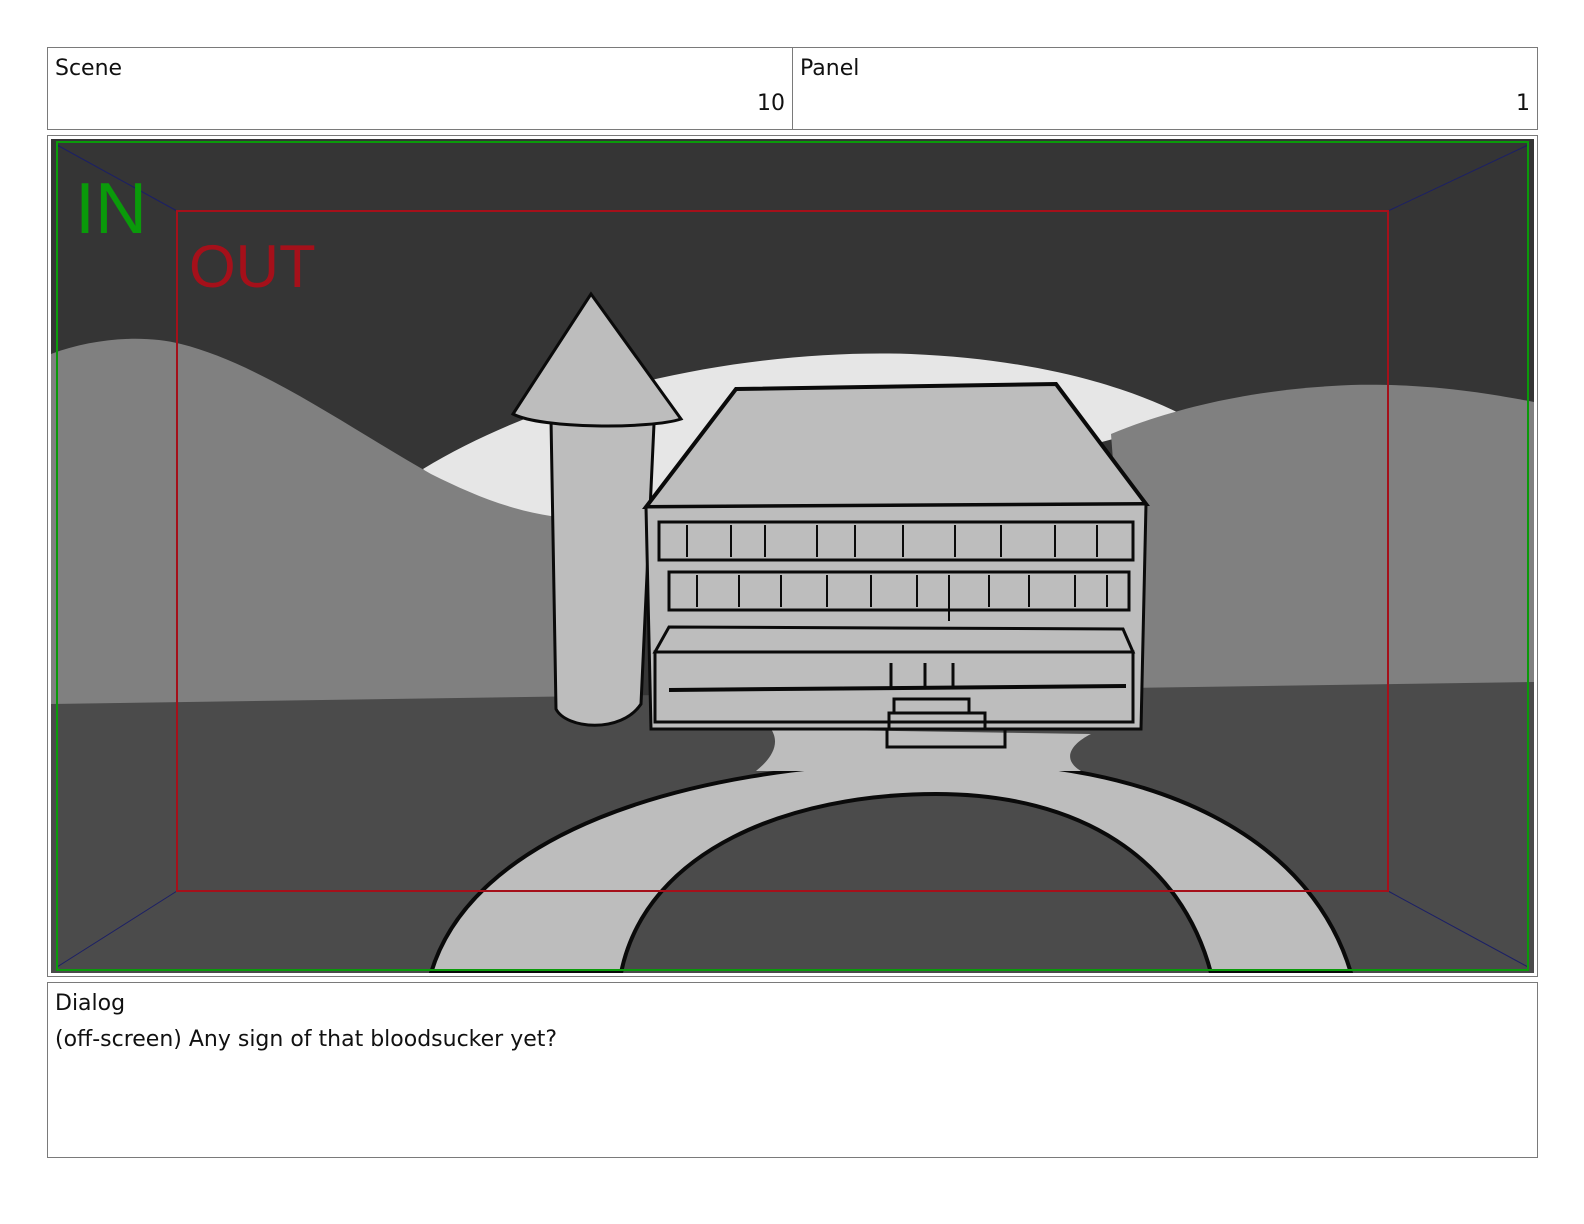 This screenshot has width=1584, height=1224. What do you see at coordinates (771, 103) in the screenshot?
I see `scene-number: 10` at bounding box center [771, 103].